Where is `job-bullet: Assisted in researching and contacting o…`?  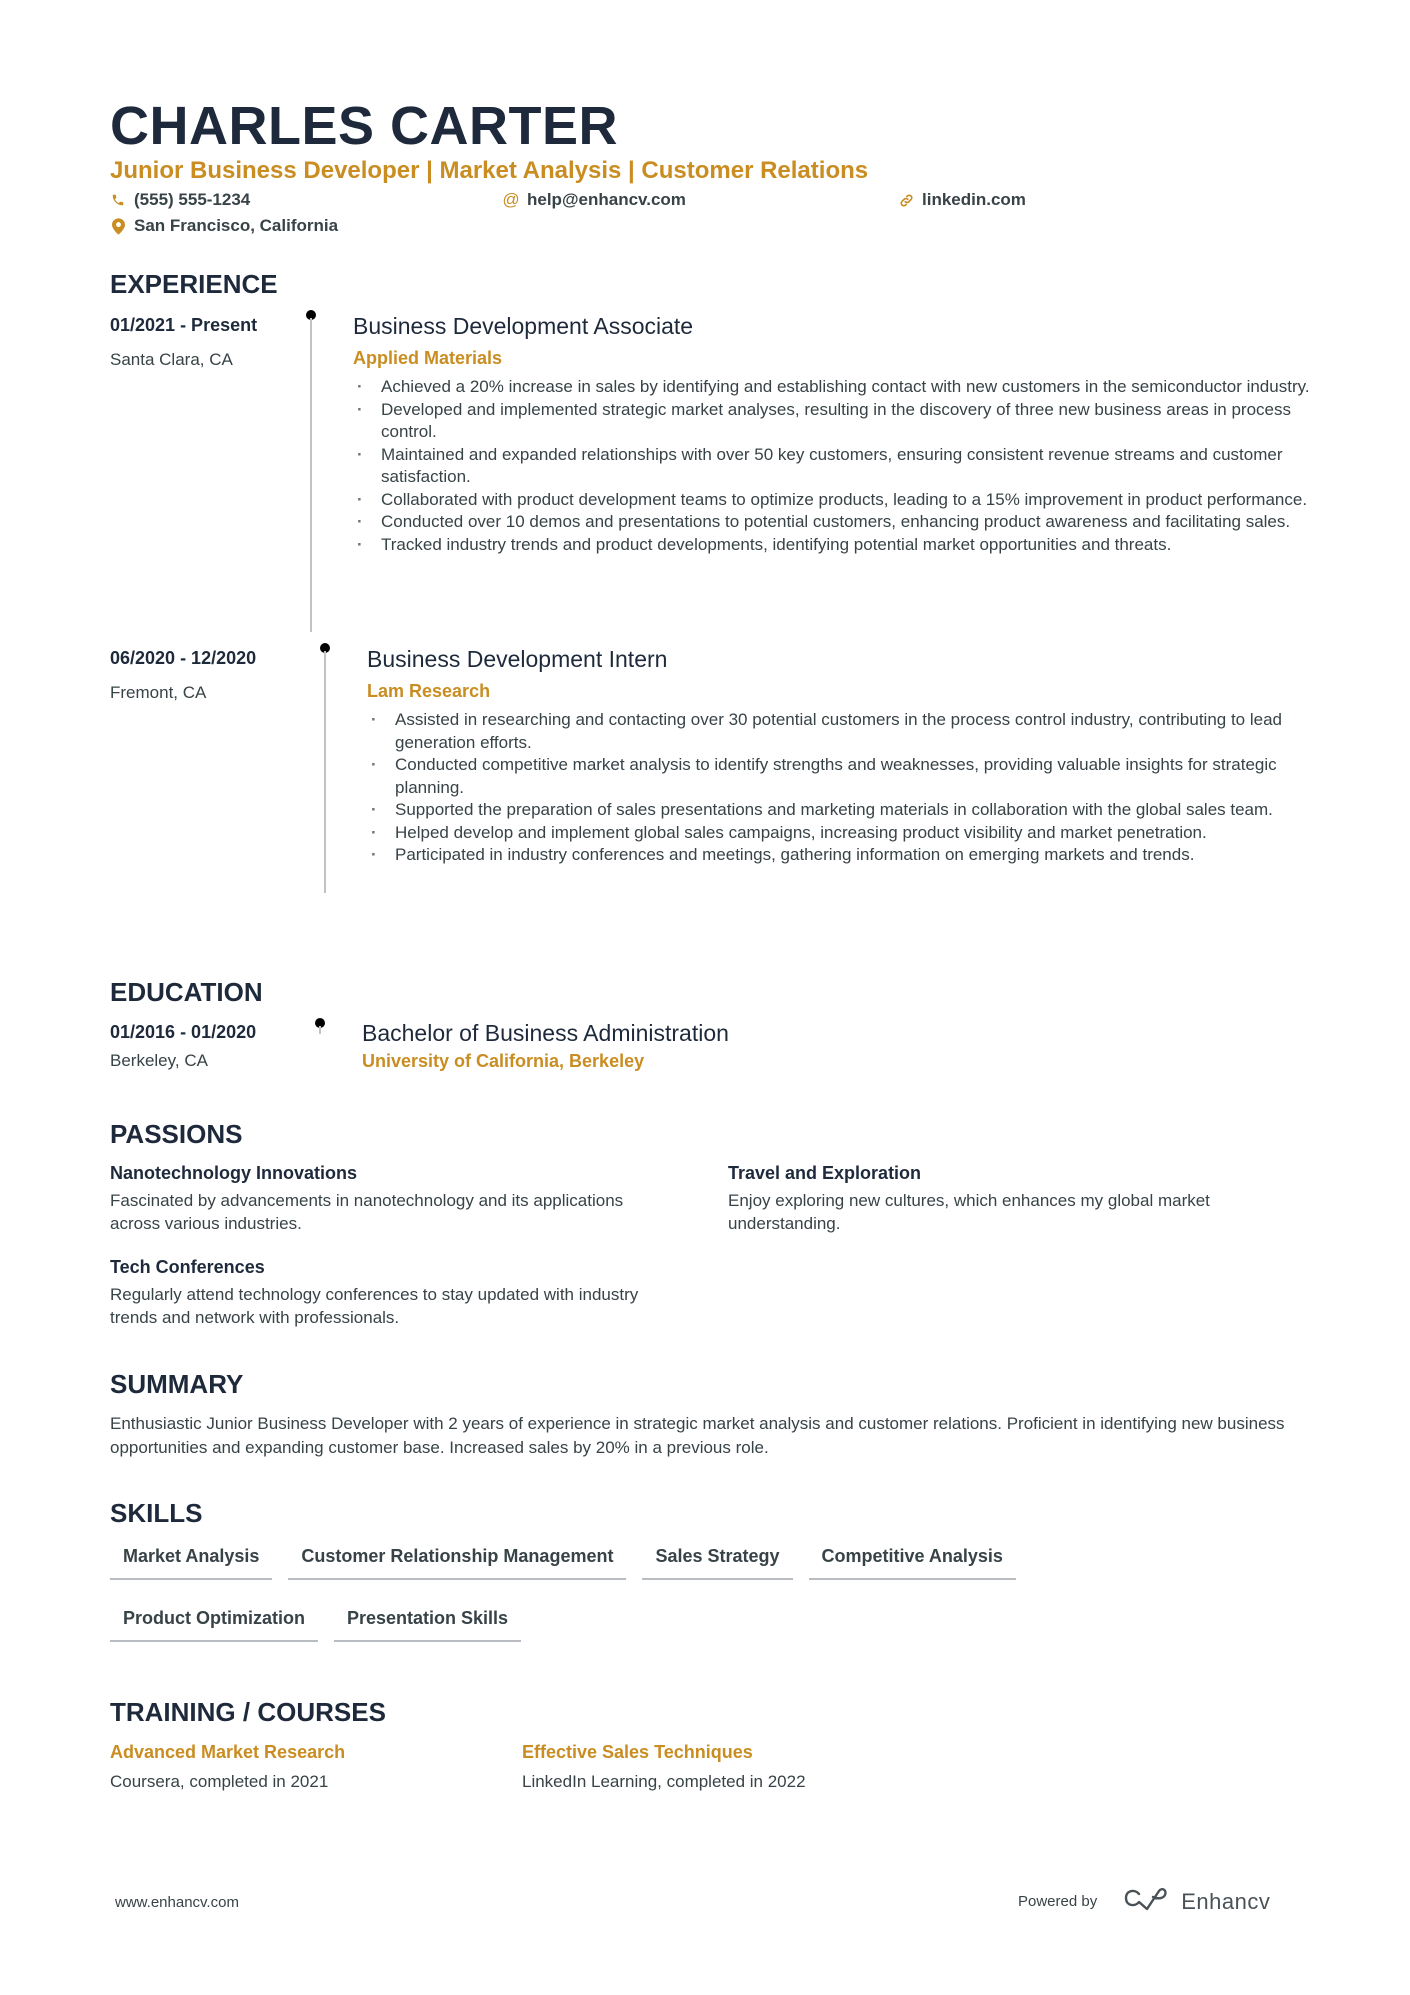 job-bullet: Assisted in researching and contacting o… is located at coordinates (841, 731).